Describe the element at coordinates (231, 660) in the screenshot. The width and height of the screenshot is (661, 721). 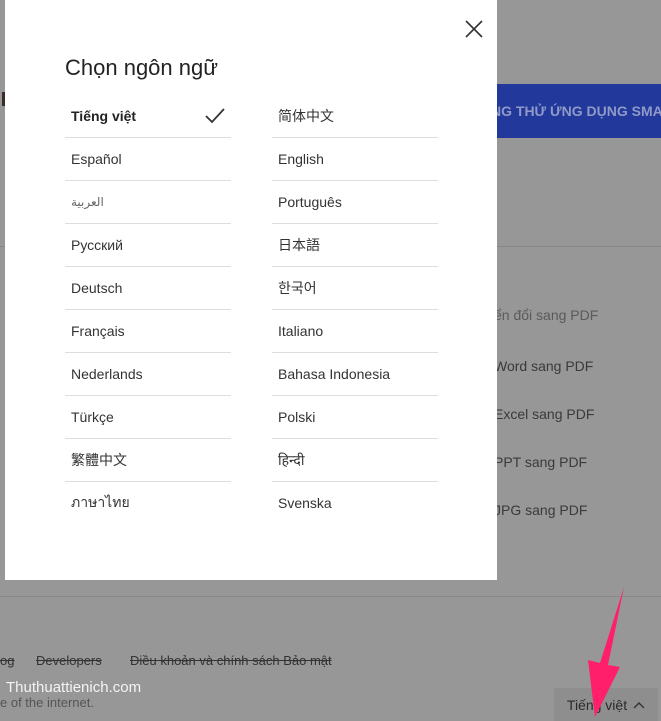
I see `footer-link-terms: Điều khoản và chính sách Bảo mật` at that location.